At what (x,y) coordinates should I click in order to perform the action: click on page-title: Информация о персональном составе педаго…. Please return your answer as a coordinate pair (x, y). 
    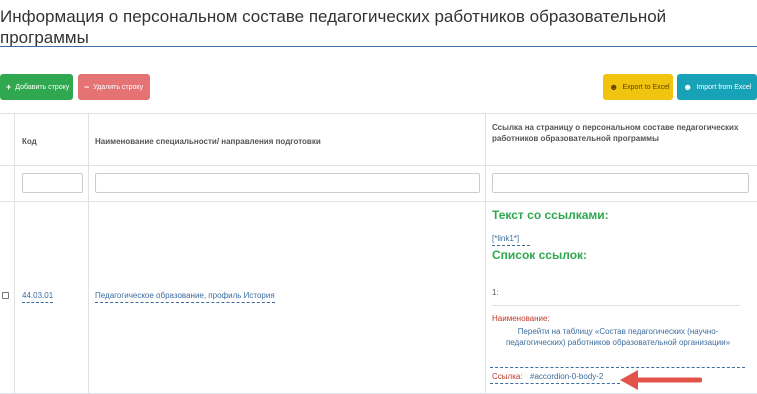
    Looking at the image, I should click on (333, 27).